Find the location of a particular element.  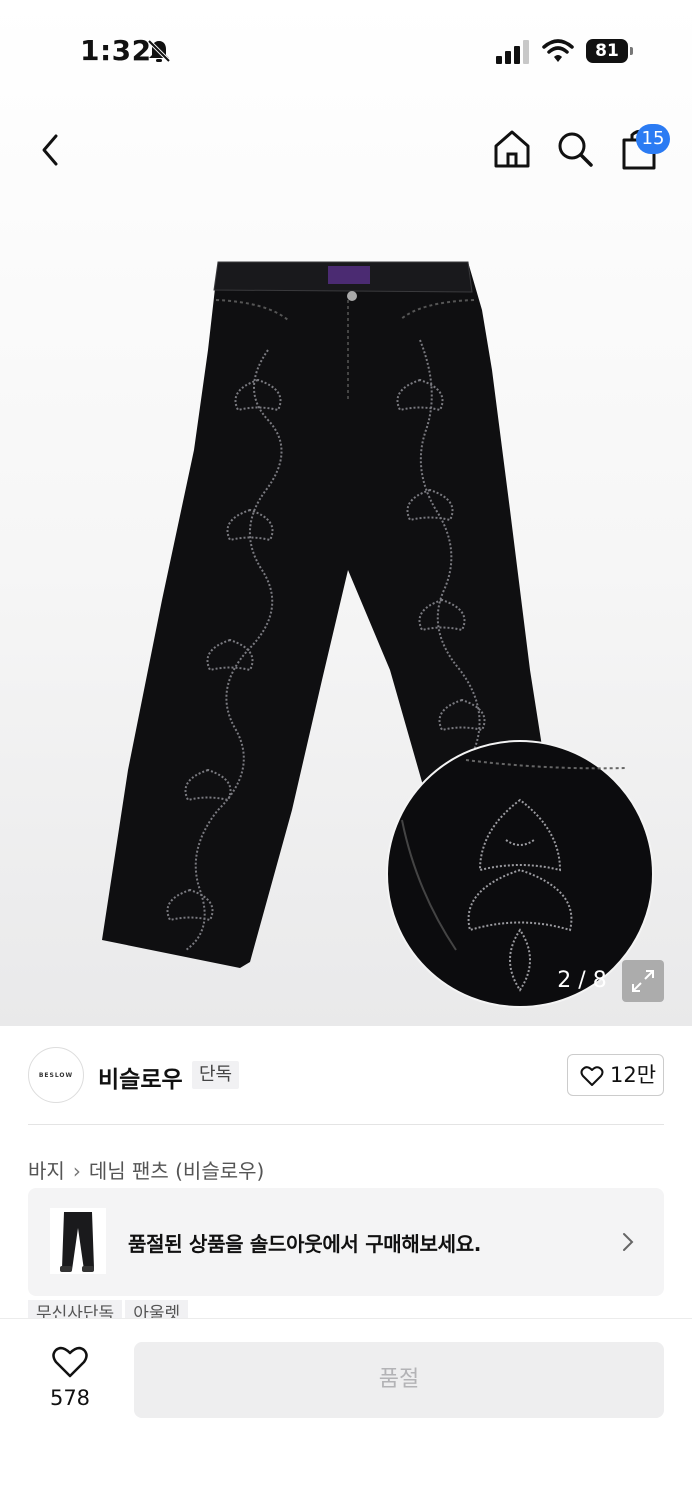

cellular-signal-icon is located at coordinates (512, 52).